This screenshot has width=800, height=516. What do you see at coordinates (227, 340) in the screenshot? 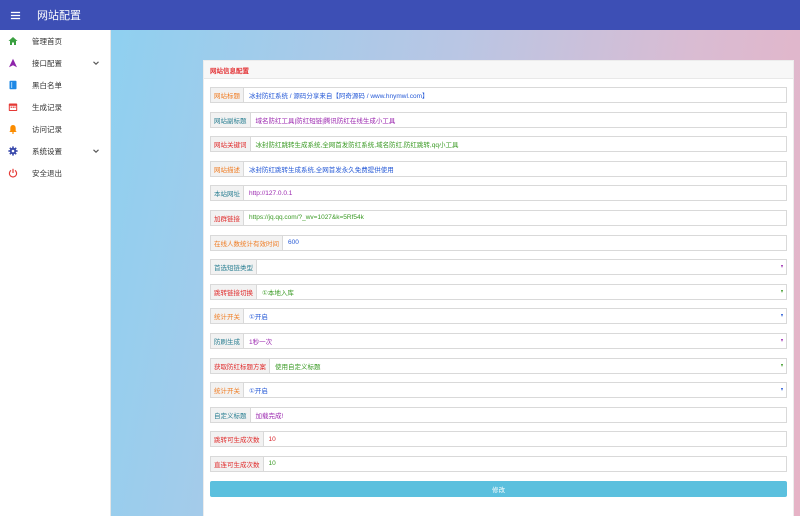
I see `field-label: 防刷生成` at bounding box center [227, 340].